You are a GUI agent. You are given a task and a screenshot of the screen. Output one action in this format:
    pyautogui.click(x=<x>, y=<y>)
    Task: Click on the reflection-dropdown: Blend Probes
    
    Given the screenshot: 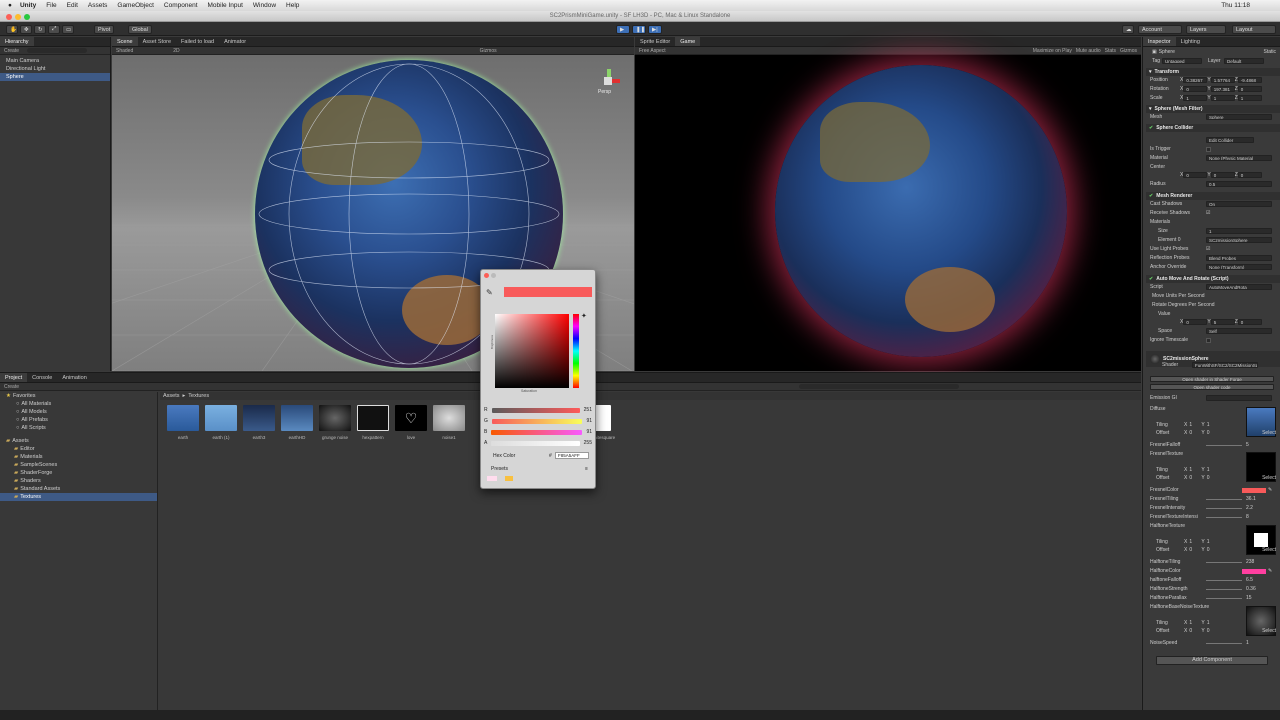 What is the action you would take?
    pyautogui.click(x=1239, y=258)
    